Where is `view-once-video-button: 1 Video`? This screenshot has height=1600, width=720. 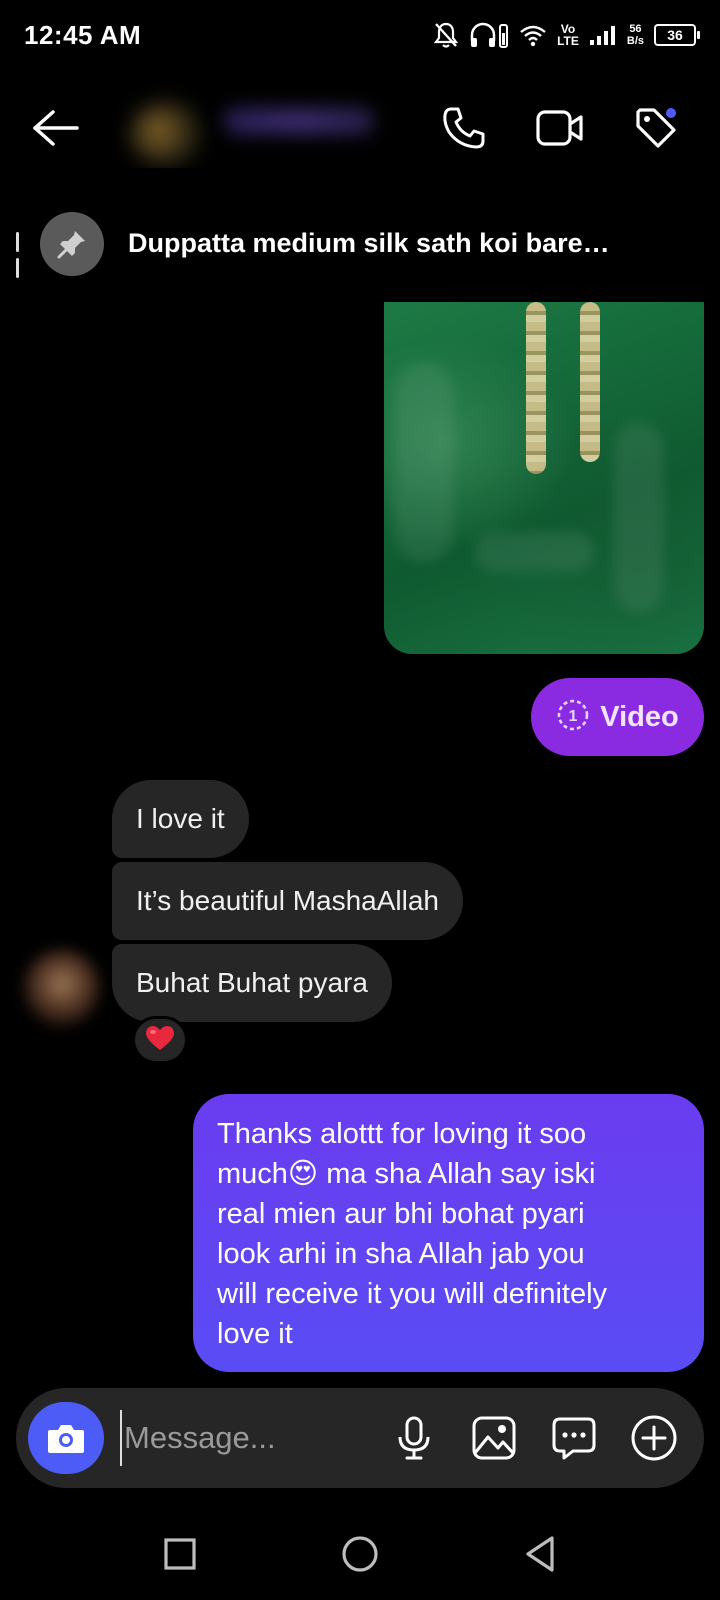 view-once-video-button: 1 Video is located at coordinates (617, 717).